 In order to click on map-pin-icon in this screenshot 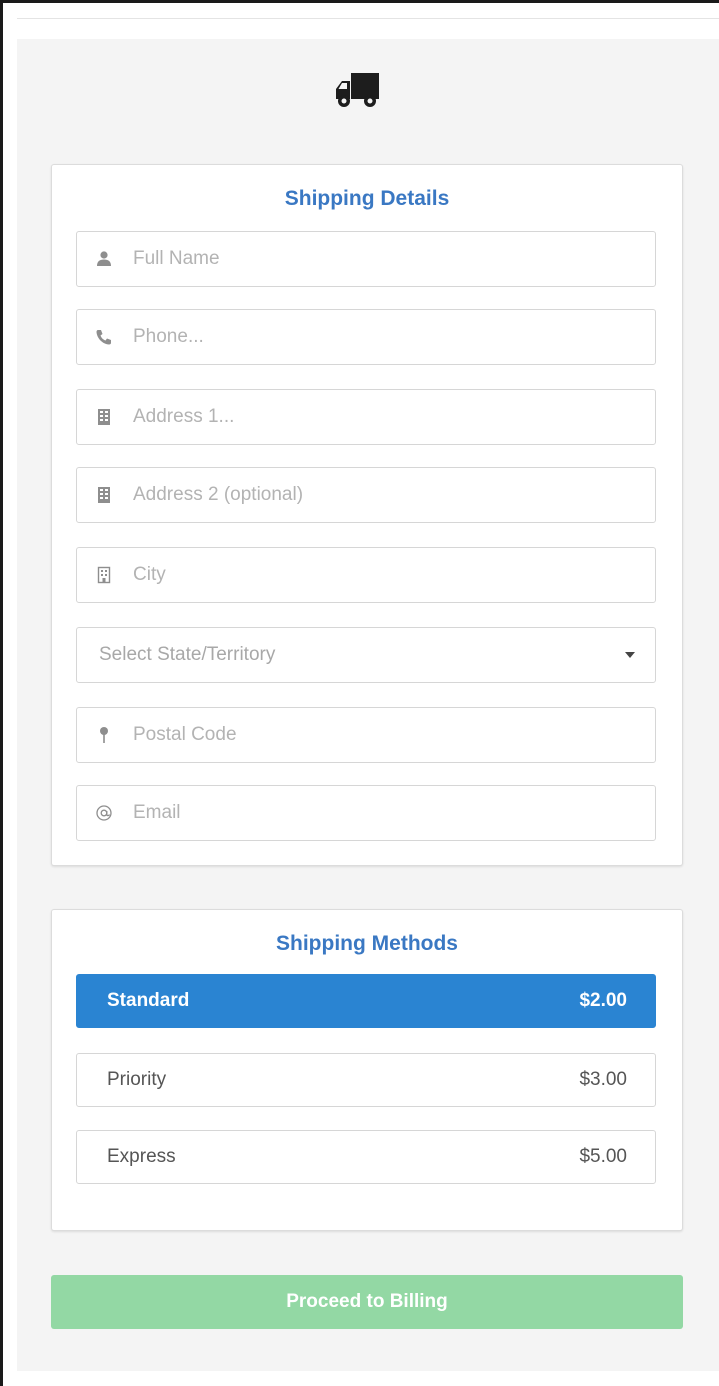, I will do `click(104, 735)`.